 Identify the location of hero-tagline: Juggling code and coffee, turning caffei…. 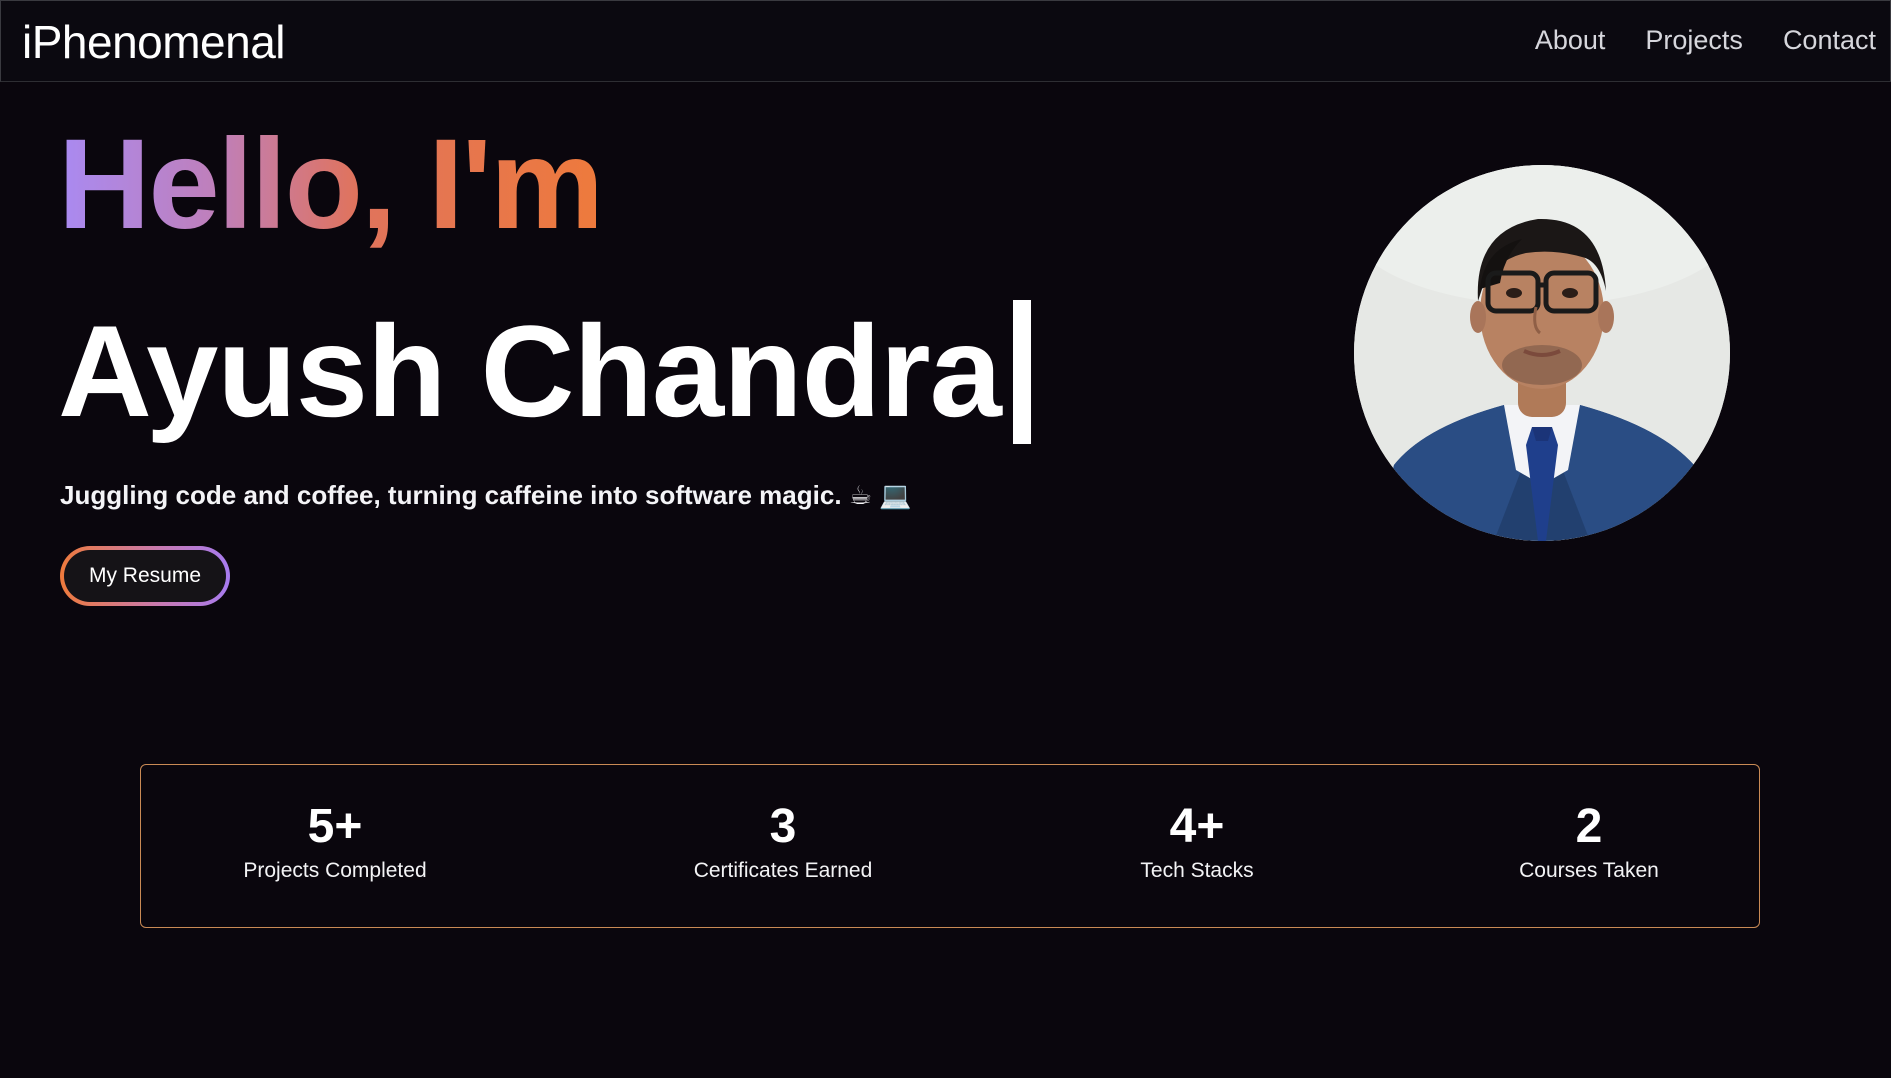
(486, 495).